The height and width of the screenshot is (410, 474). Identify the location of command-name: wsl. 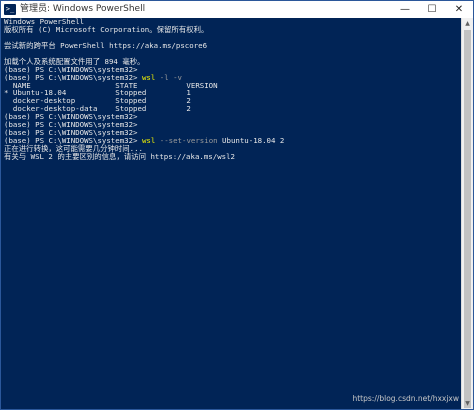
(148, 141).